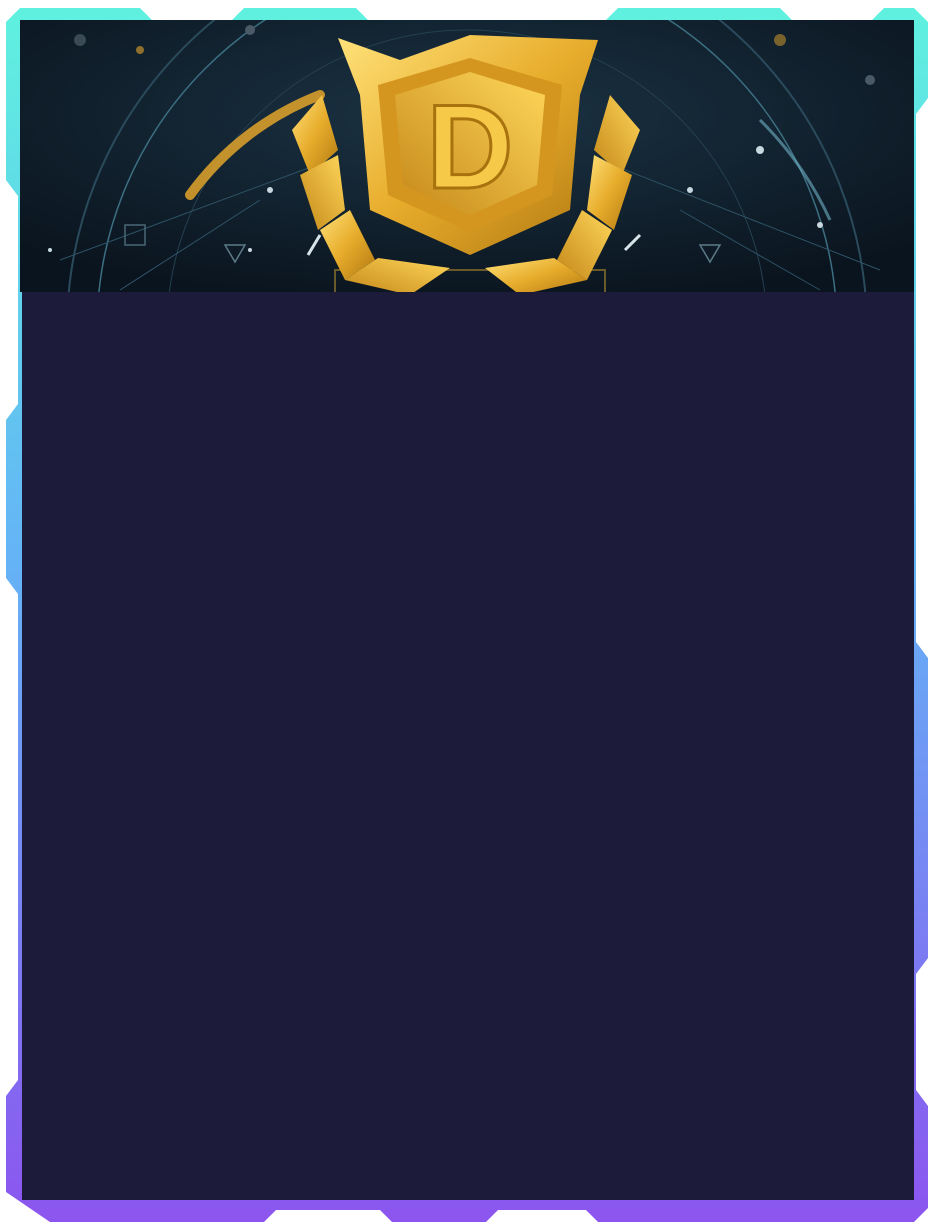  I want to click on emblem-letter: D, so click(470, 147).